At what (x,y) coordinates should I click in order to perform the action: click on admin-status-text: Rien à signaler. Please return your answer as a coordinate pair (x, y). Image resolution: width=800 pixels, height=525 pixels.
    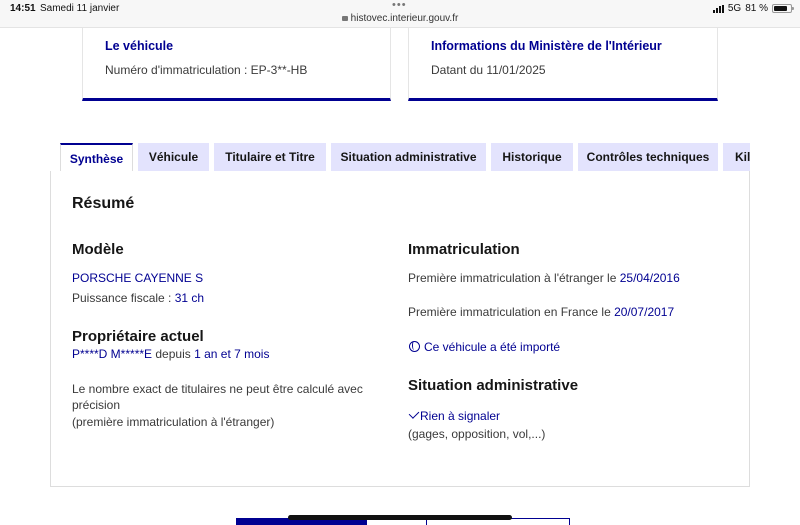
    Looking at the image, I should click on (460, 416).